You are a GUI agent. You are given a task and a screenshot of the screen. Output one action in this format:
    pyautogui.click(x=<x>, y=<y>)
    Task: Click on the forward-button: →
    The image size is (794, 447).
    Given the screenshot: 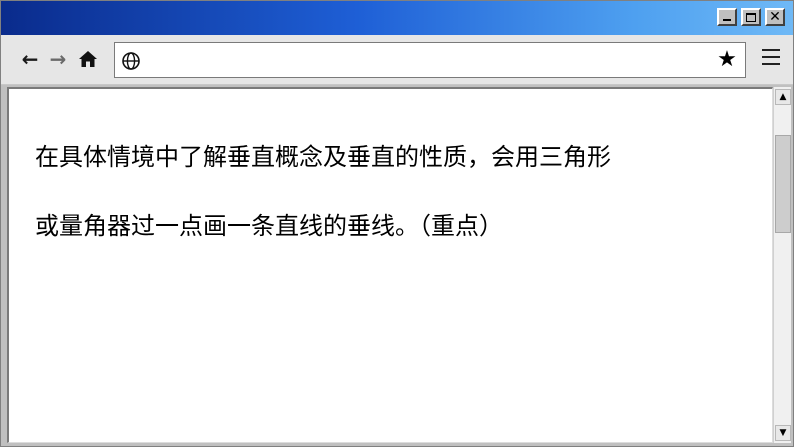 What is the action you would take?
    pyautogui.click(x=58, y=59)
    